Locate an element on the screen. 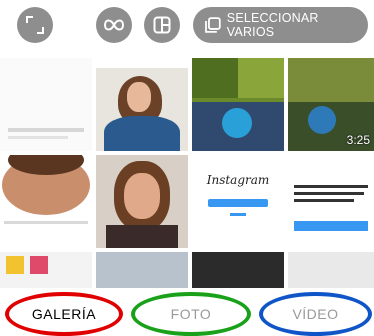 Image resolution: width=374 pixels, height=336 pixels. expand-corners-icon is located at coordinates (35, 25).